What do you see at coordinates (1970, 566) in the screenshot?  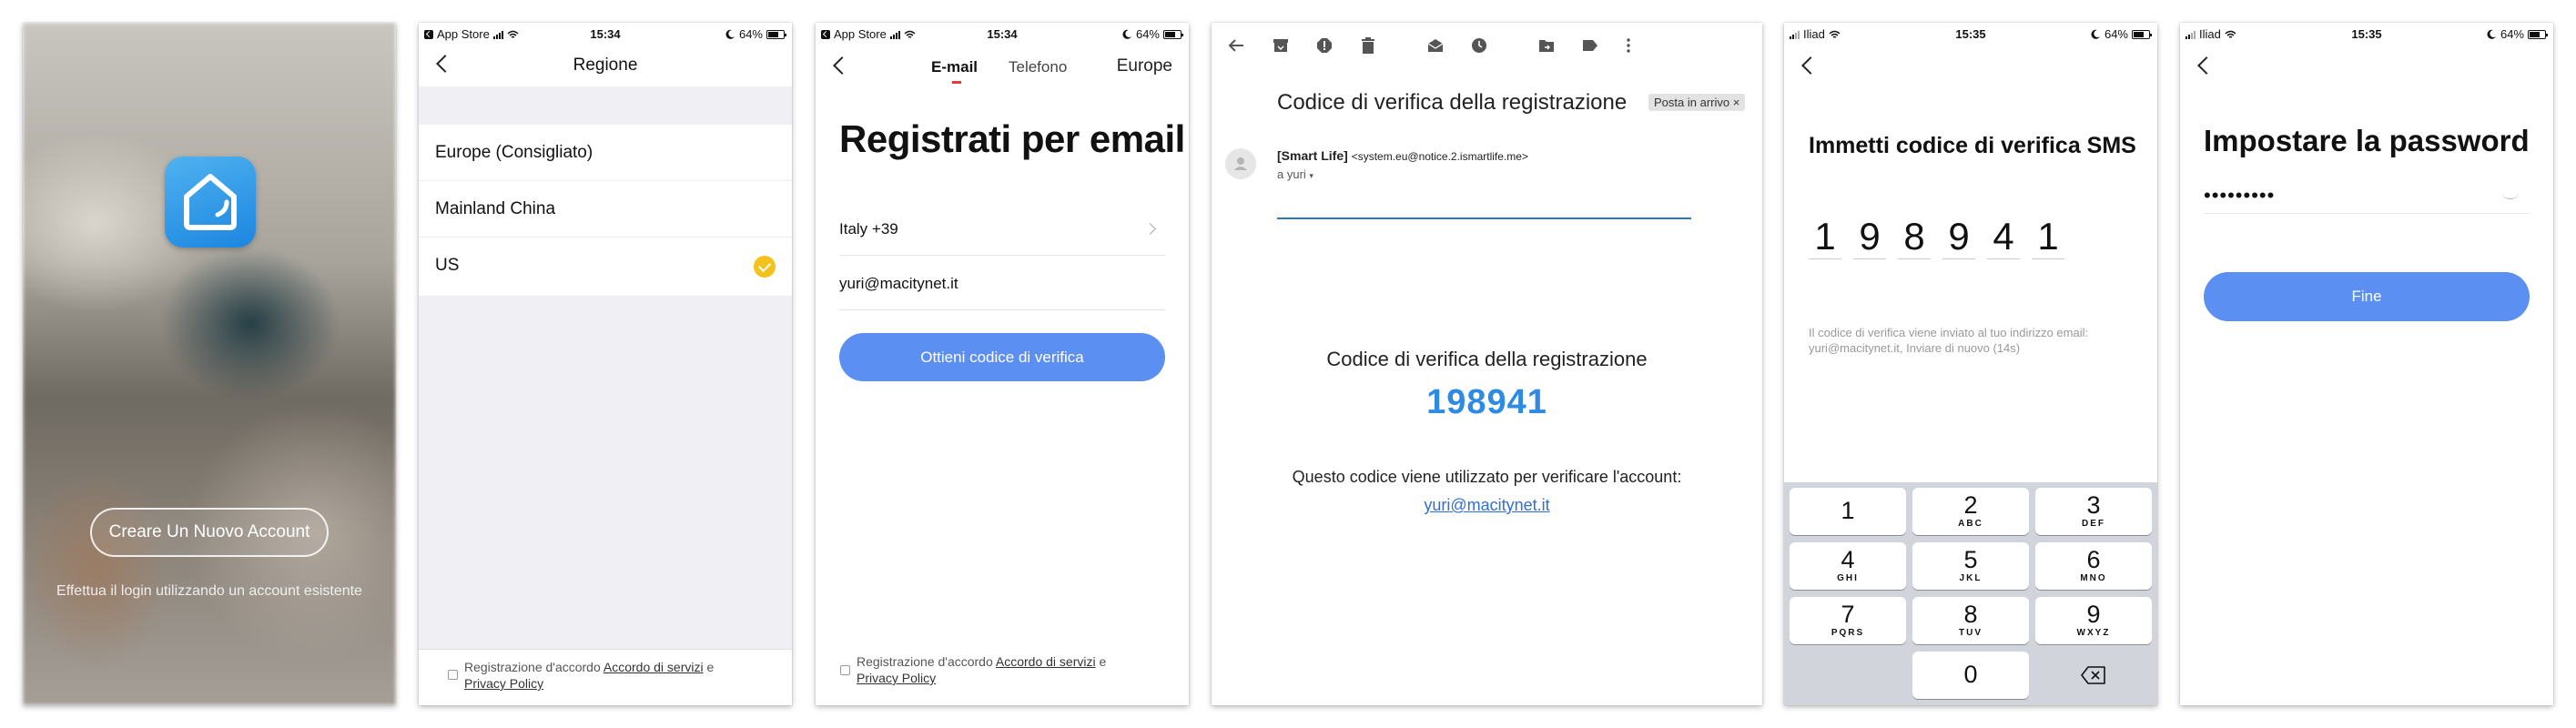 I see `key-5: 5 JKL` at bounding box center [1970, 566].